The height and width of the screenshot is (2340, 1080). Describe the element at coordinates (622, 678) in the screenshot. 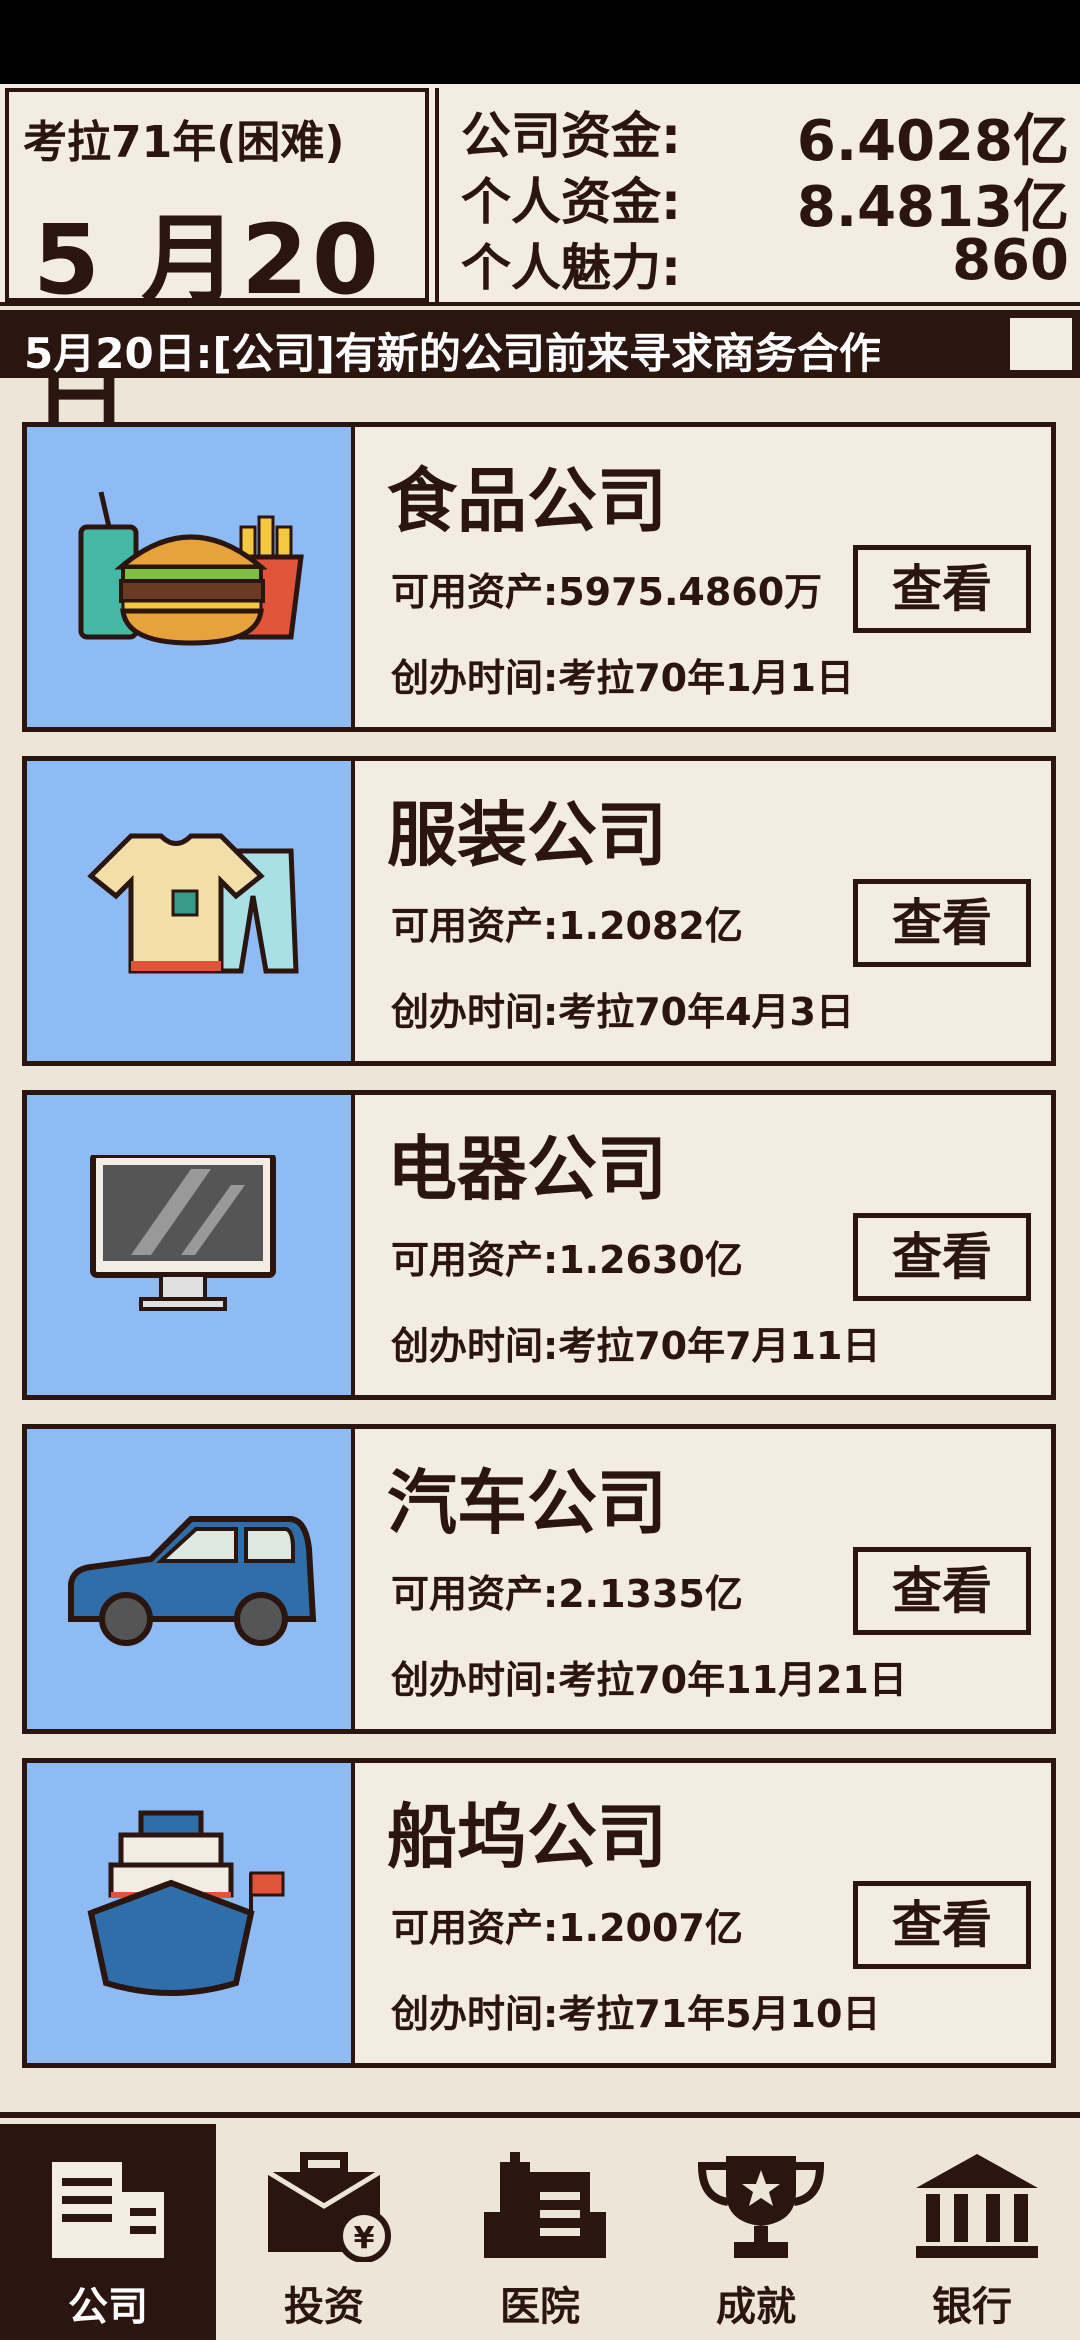

I see `company-founded: 创办时间:考拉70年1月1日` at that location.